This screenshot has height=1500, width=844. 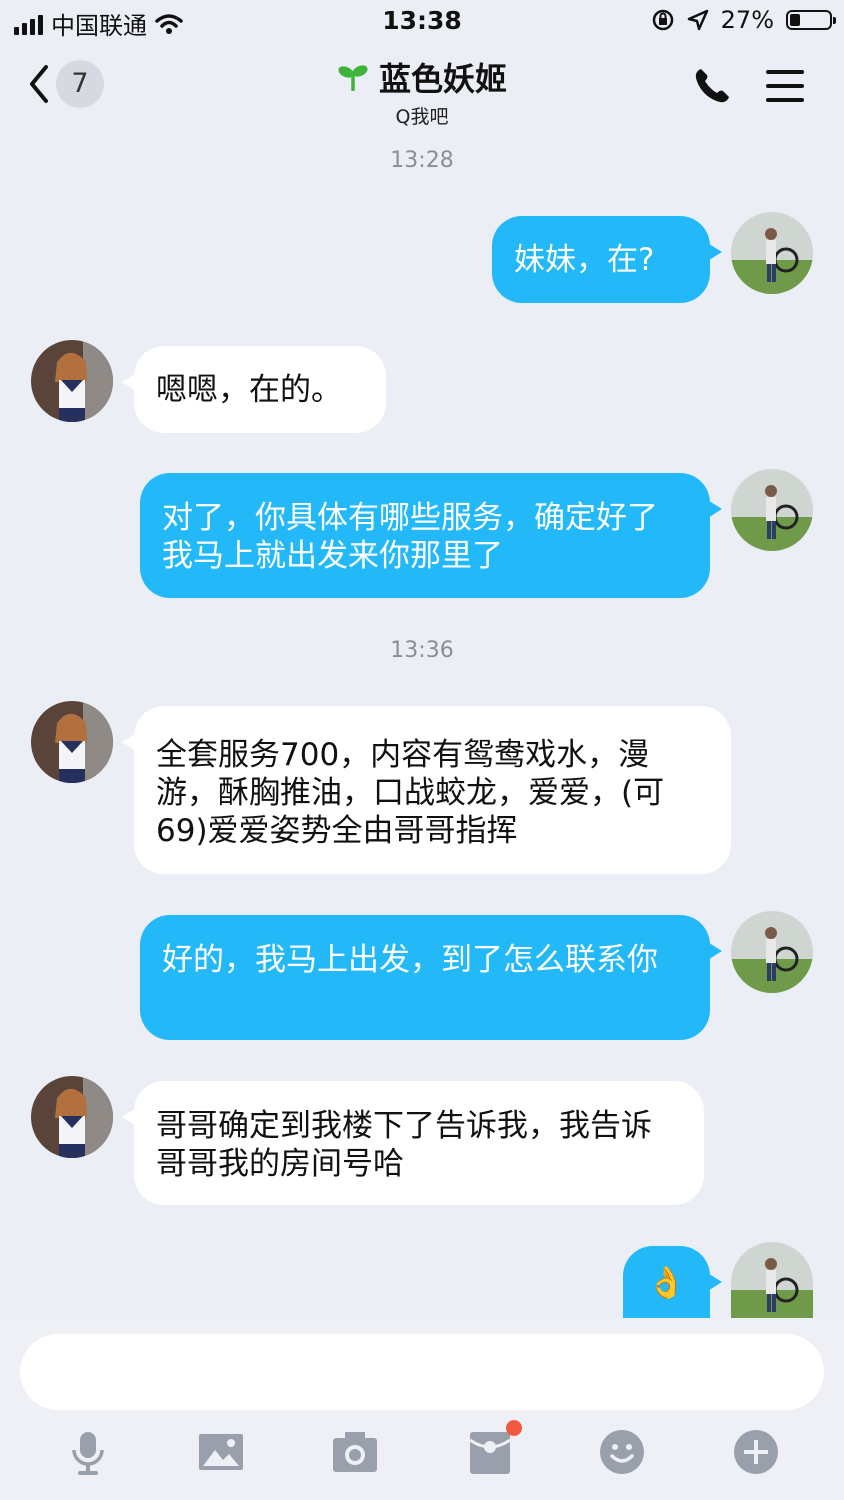 I want to click on red-packet-button, so click(x=494, y=1448).